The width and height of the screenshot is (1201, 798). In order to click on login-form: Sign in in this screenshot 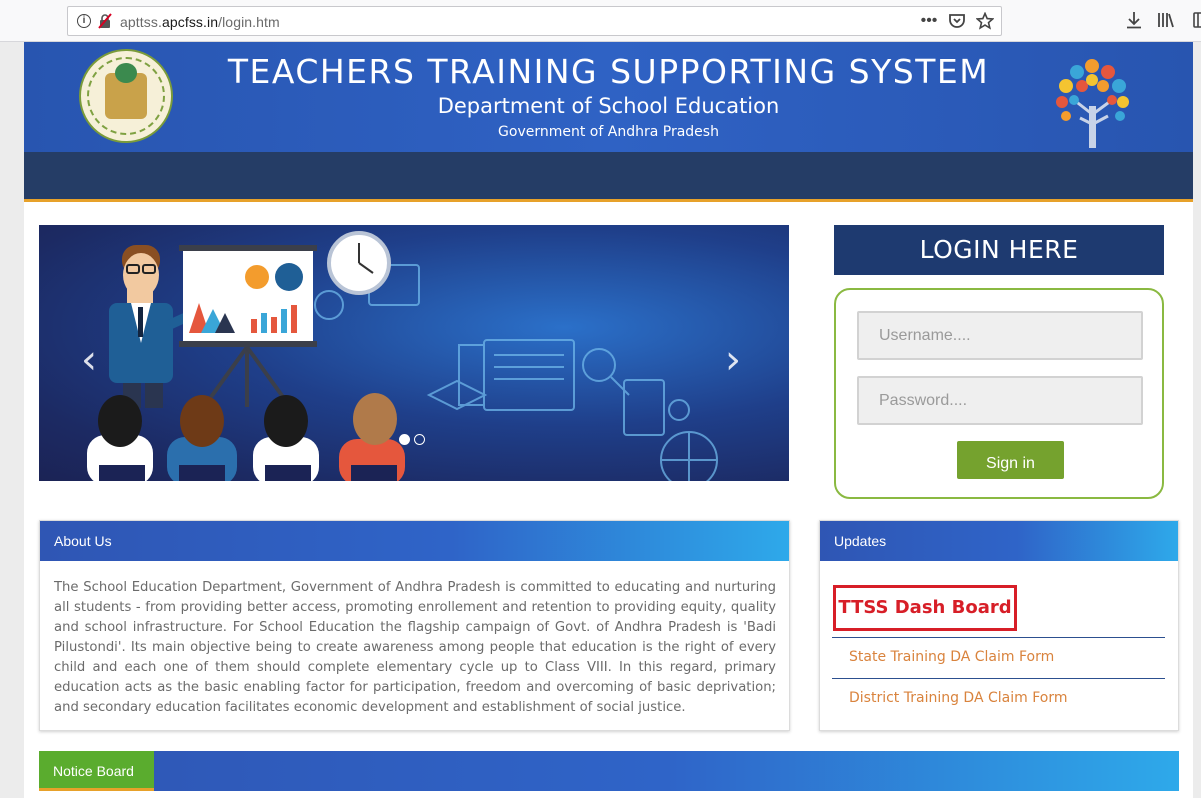, I will do `click(999, 393)`.